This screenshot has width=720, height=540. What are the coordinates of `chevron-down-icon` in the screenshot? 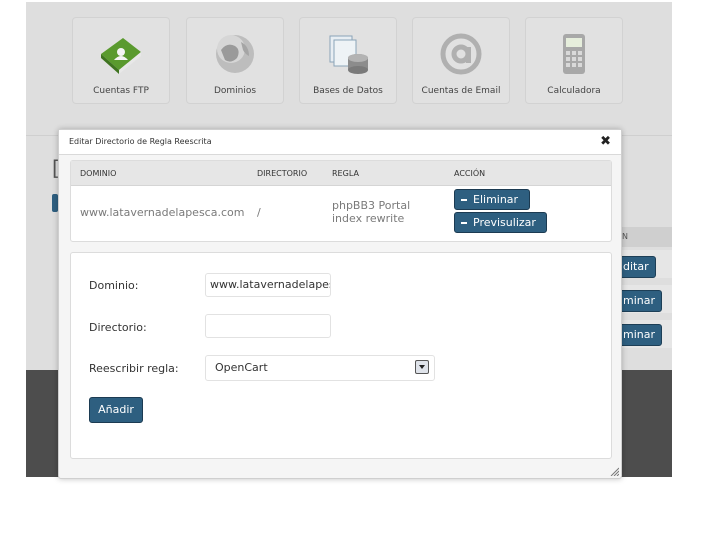 It's located at (422, 367).